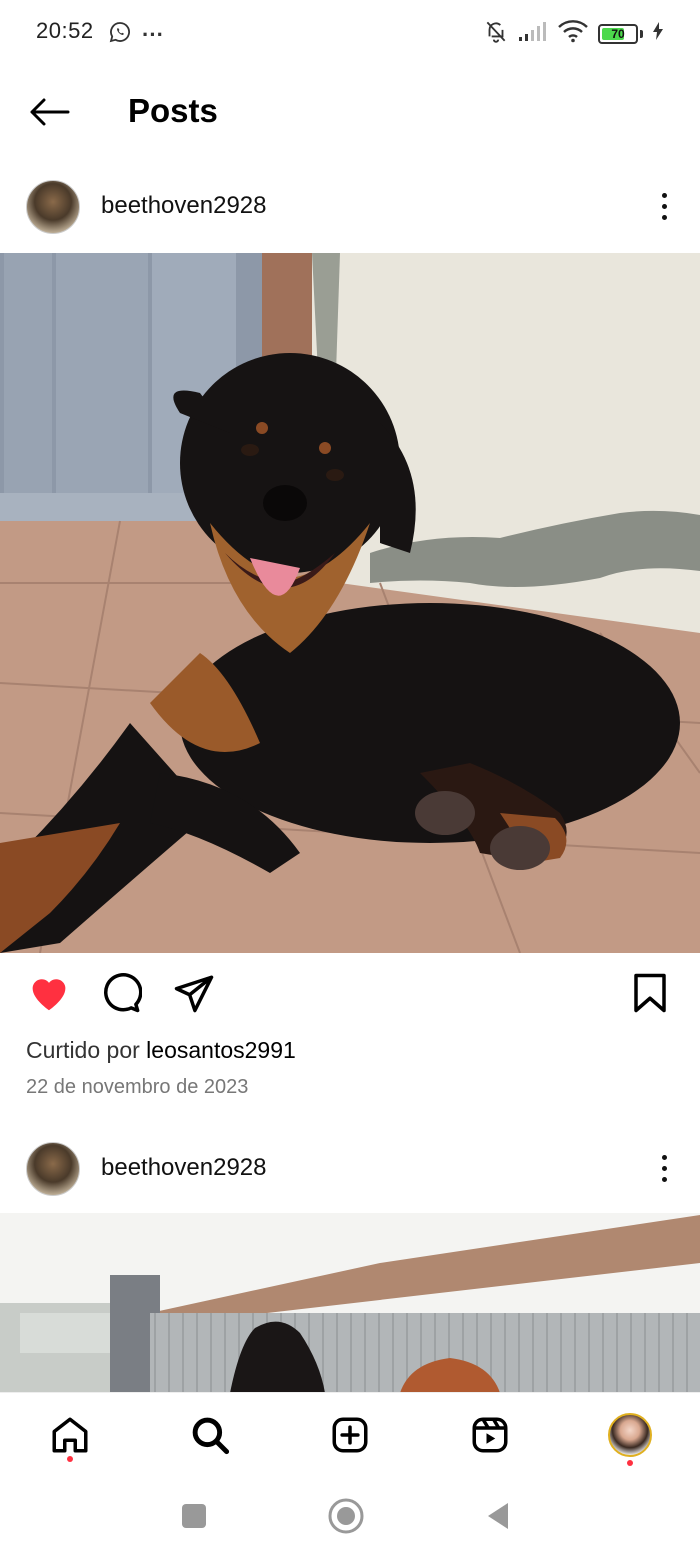 This screenshot has width=700, height=1556. What do you see at coordinates (137, 1087) in the screenshot?
I see `post-date: 22 de novembro de 2023` at bounding box center [137, 1087].